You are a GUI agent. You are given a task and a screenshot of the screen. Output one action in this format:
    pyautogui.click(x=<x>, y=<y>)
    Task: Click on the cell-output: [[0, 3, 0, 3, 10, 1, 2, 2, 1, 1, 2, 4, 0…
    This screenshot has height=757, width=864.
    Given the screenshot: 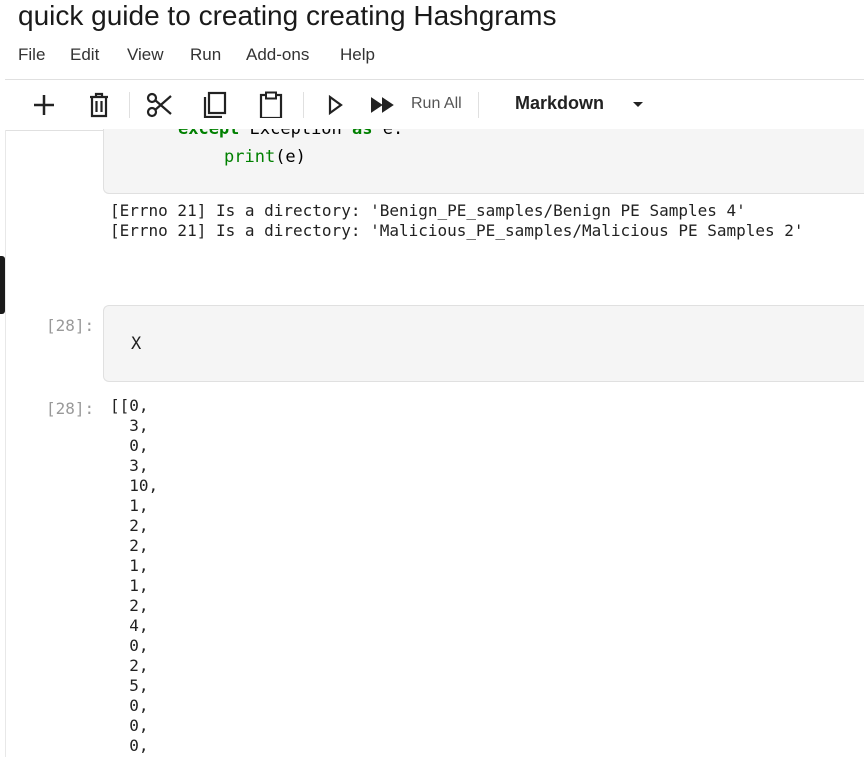 What is the action you would take?
    pyautogui.click(x=134, y=576)
    